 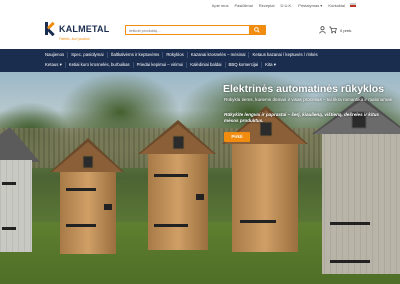 I want to click on nav-item-cast-iron: Ketaus ▾, so click(x=55, y=65).